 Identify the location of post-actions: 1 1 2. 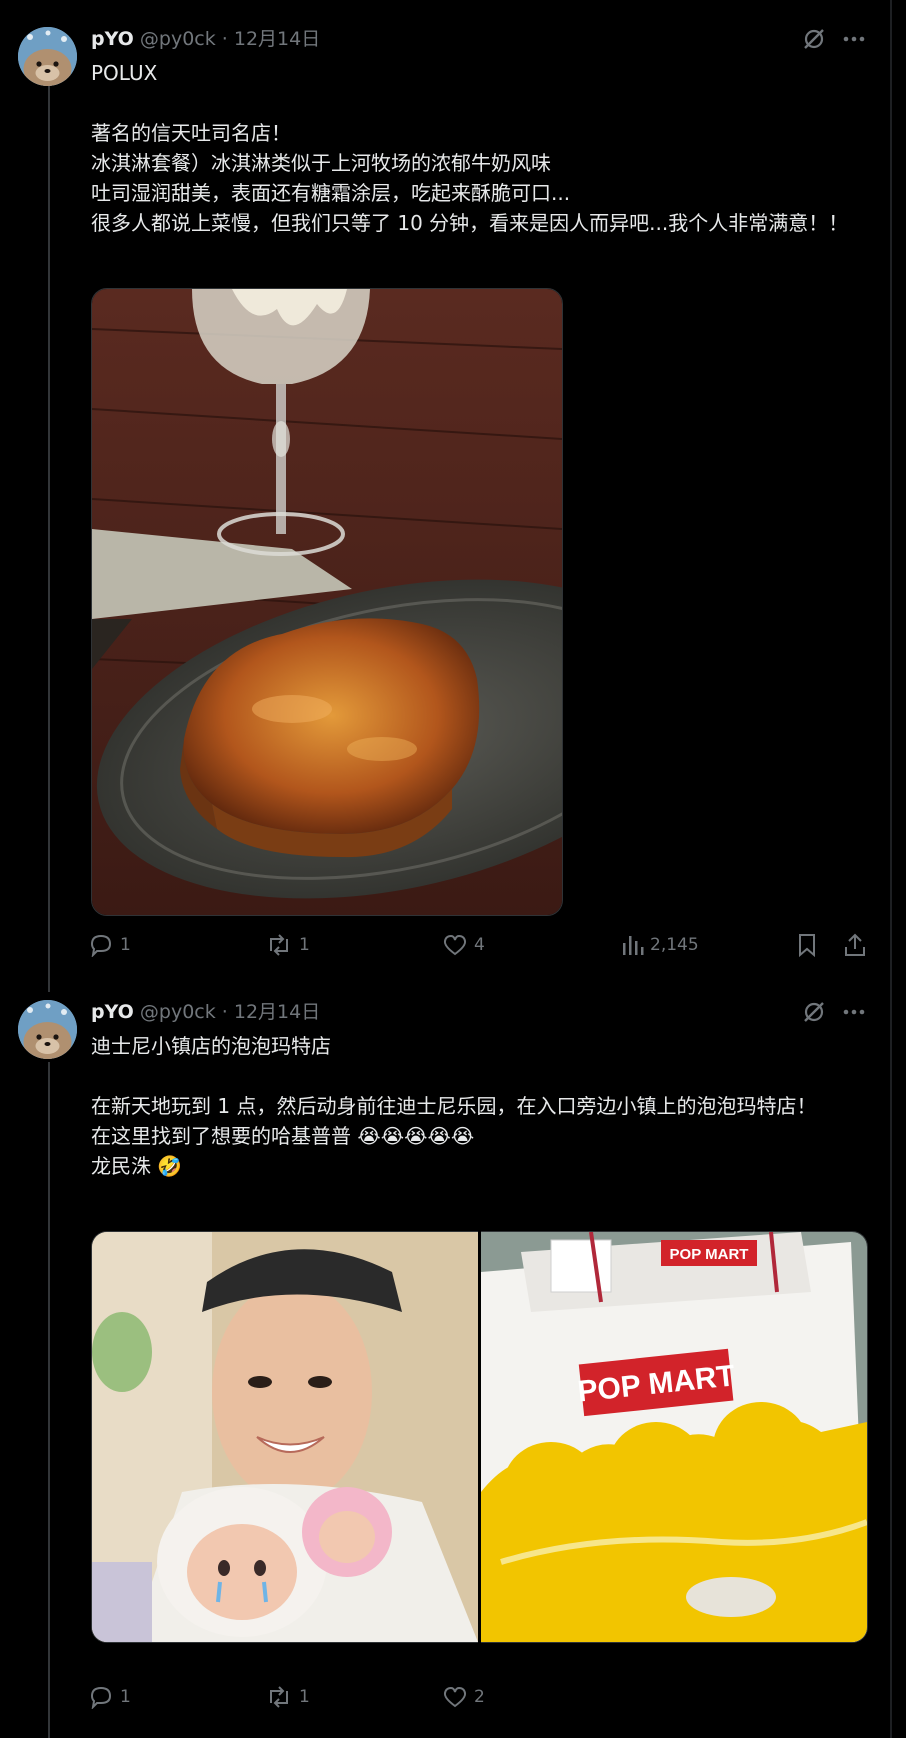
(488, 1697).